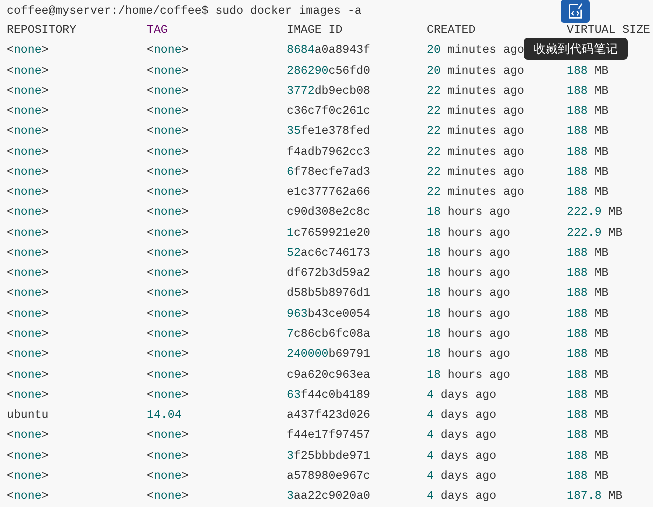 The width and height of the screenshot is (653, 507). I want to click on table-cell: 6f78ecfe7ad3, so click(328, 172).